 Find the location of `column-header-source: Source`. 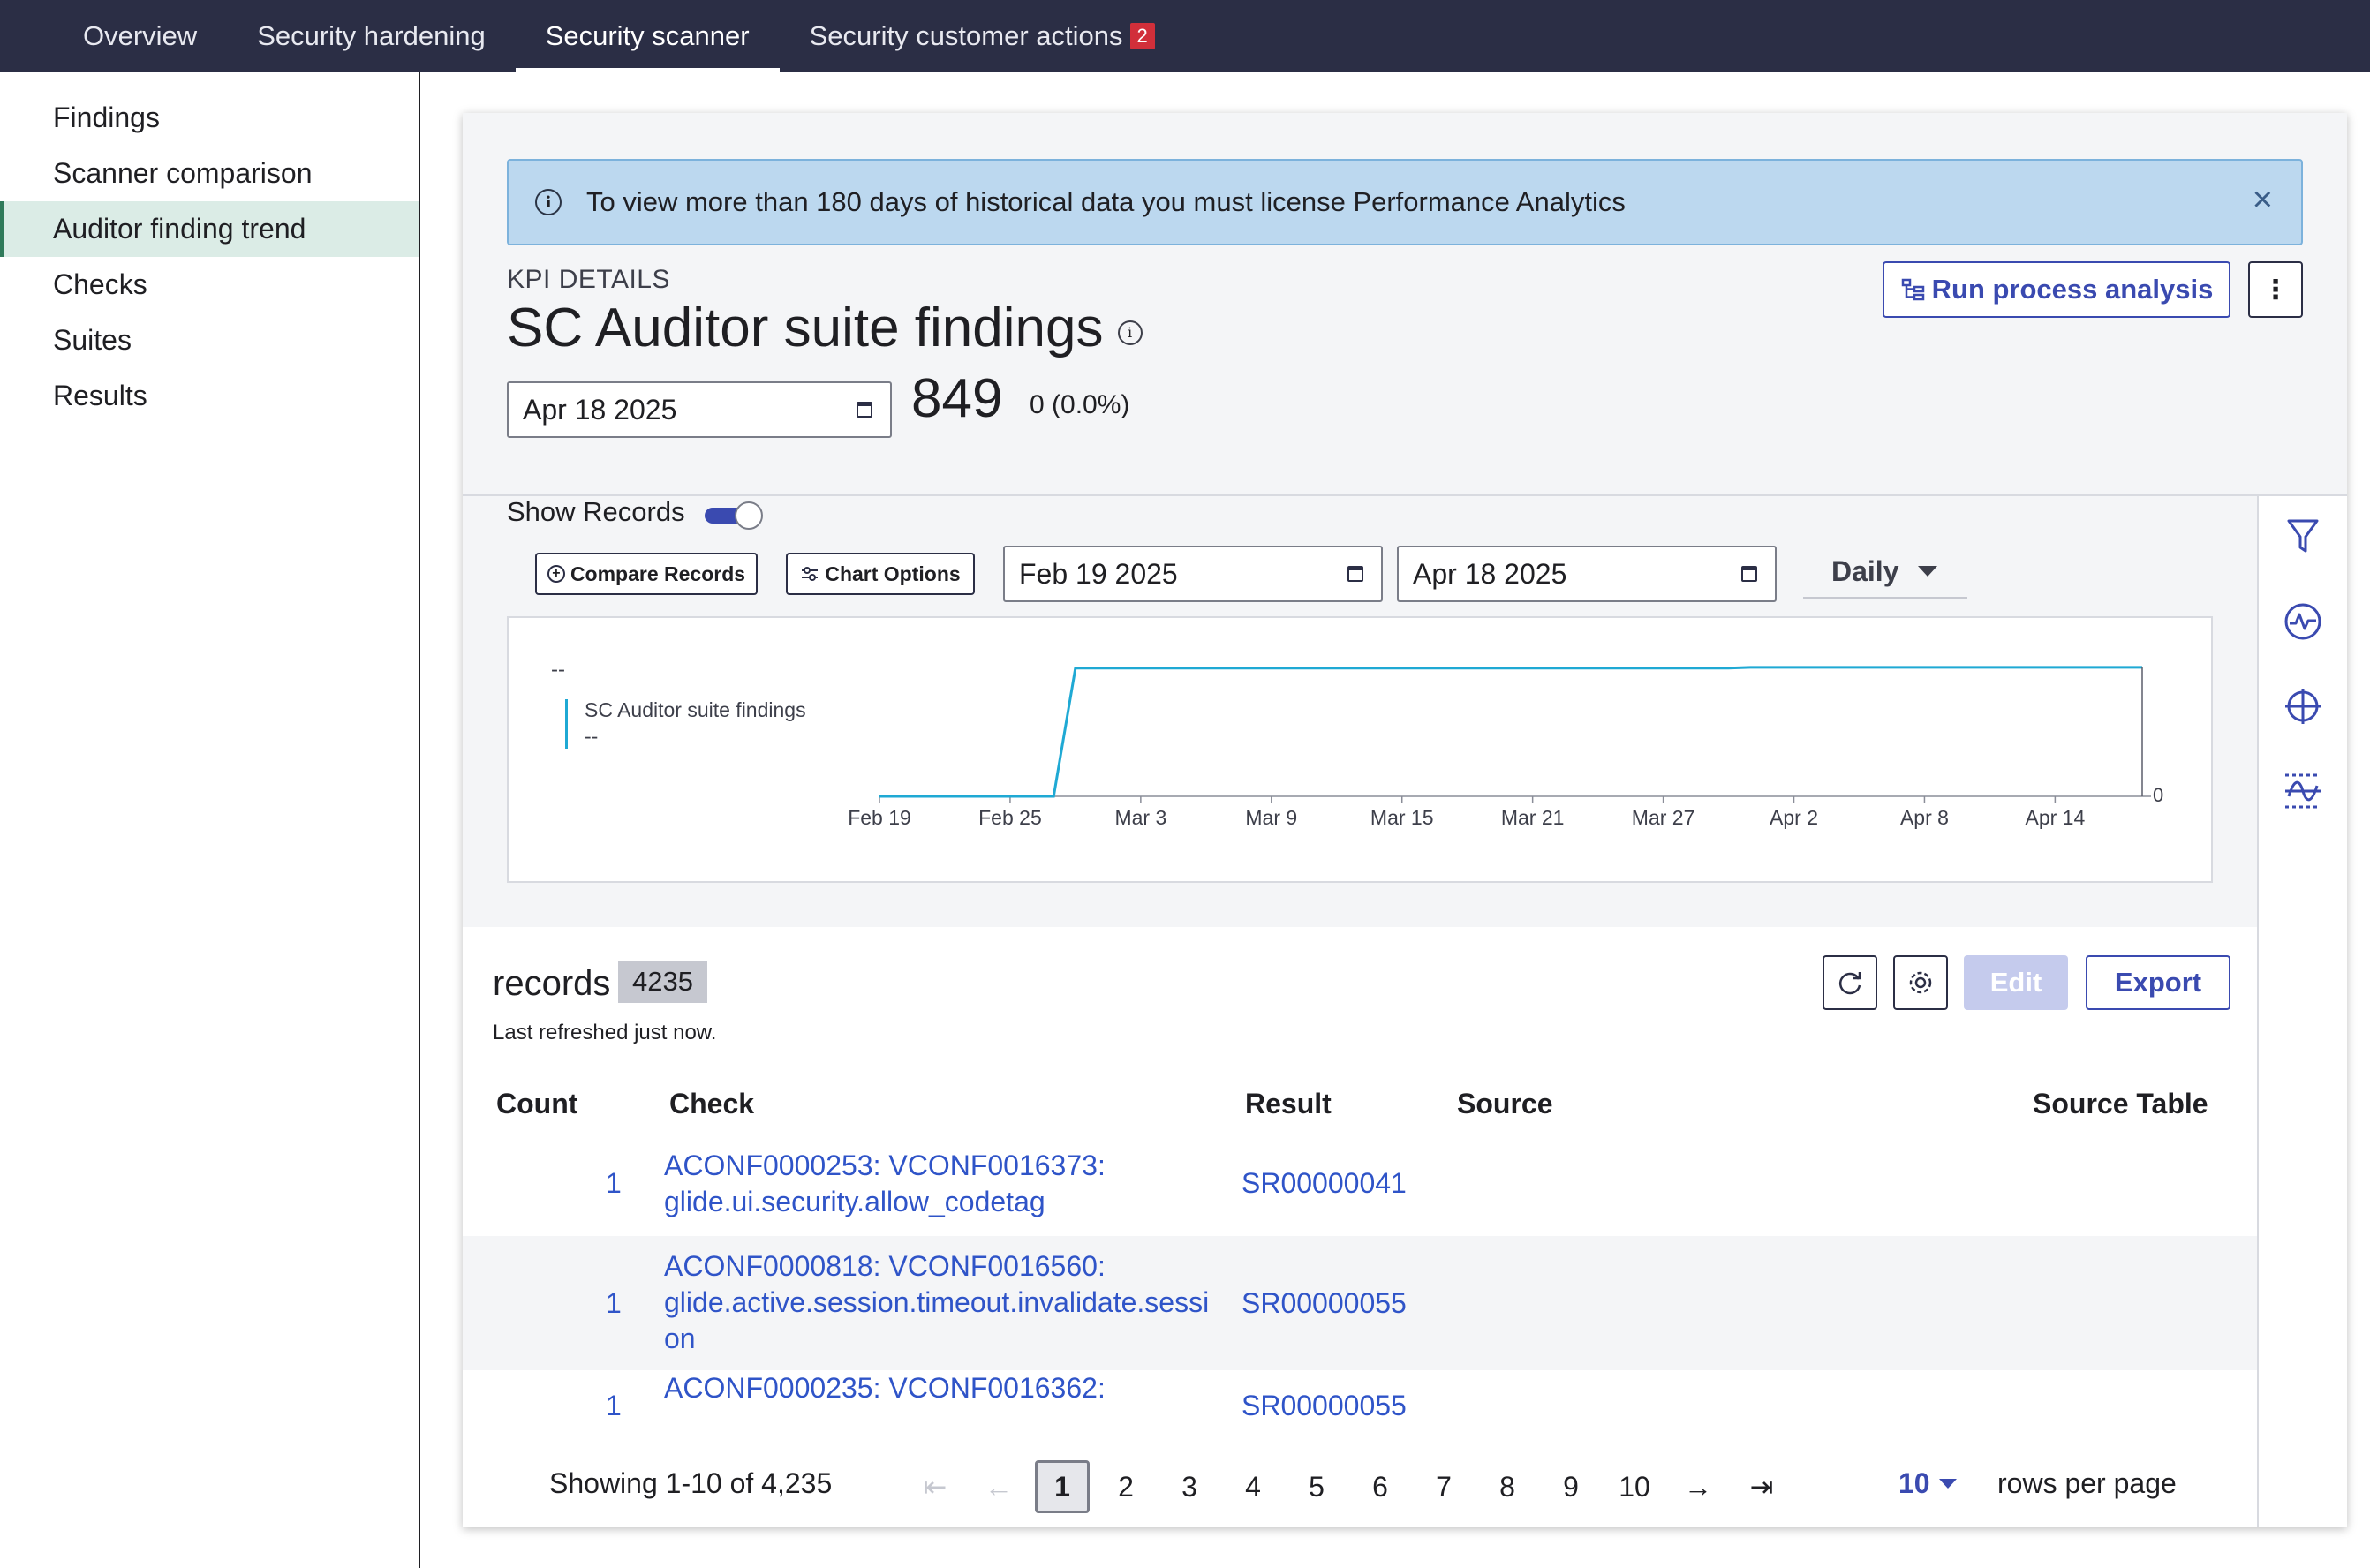

column-header-source: Source is located at coordinates (1504, 1104).